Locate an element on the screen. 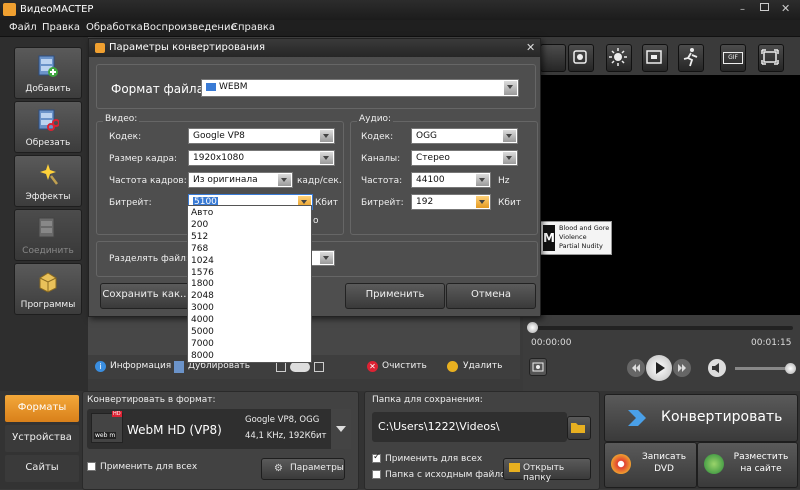 The image size is (800, 490). tab-devices: Устройства is located at coordinates (42, 438).